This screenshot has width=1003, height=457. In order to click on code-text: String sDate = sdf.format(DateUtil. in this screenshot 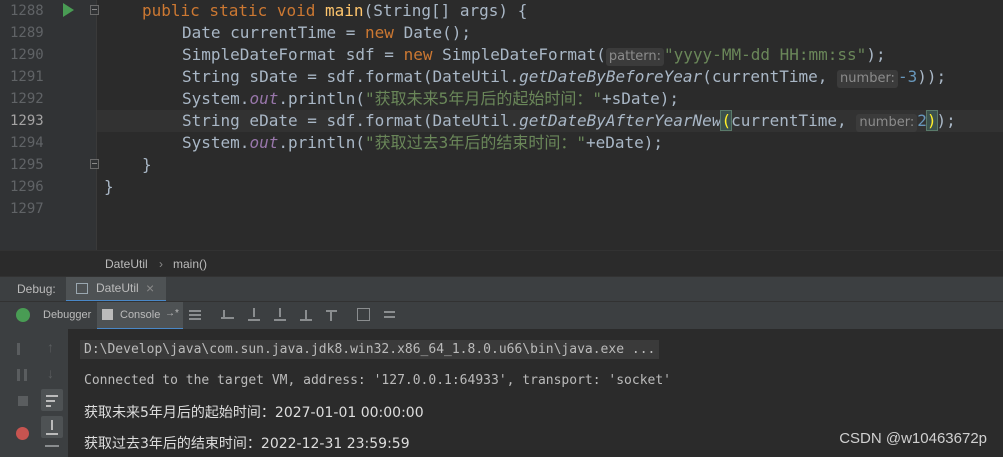, I will do `click(351, 76)`.